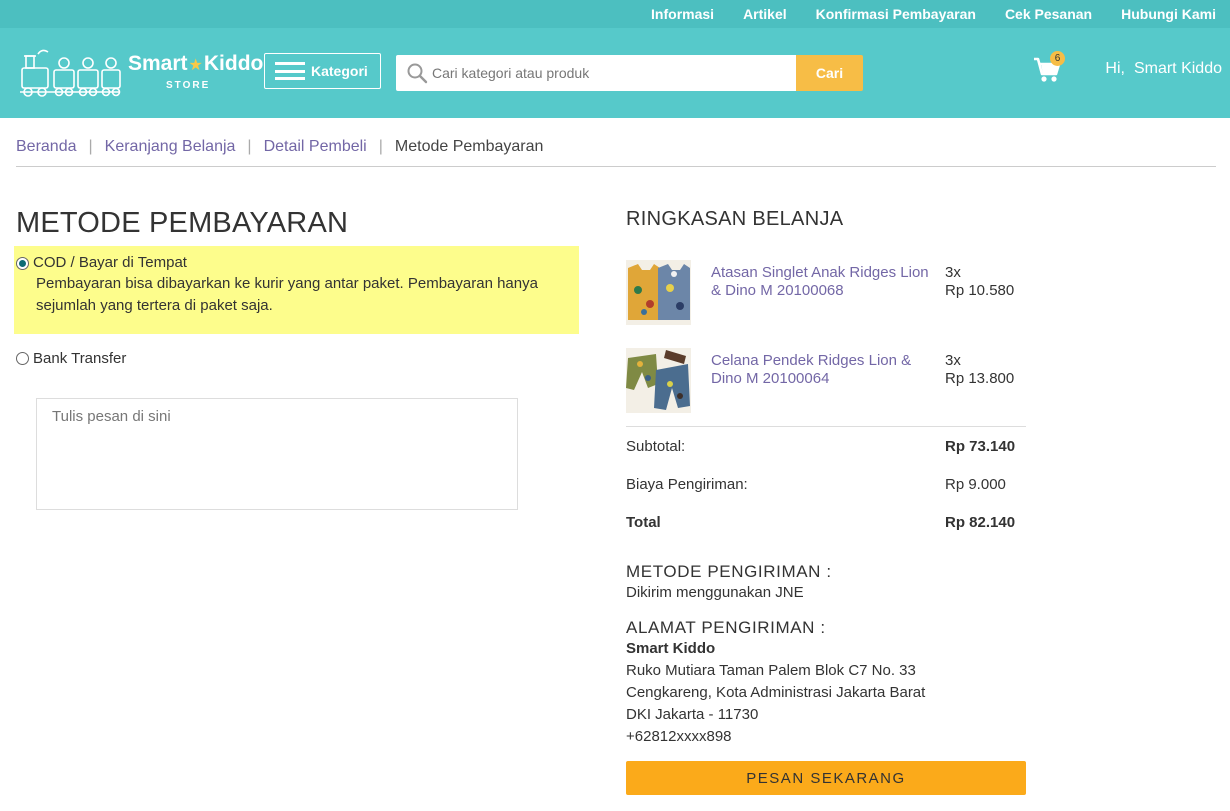 The image size is (1230, 811). Describe the element at coordinates (290, 71) in the screenshot. I see `hamburger-menu-icon` at that location.